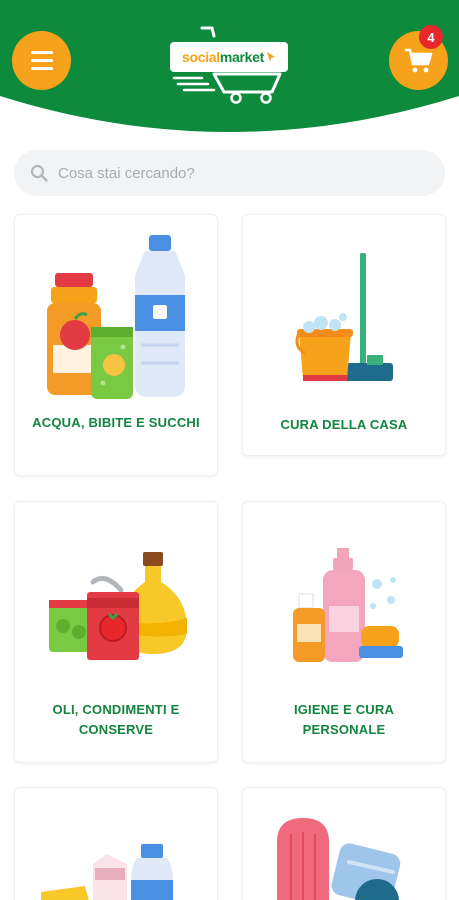 This screenshot has height=900, width=459. What do you see at coordinates (116, 422) in the screenshot?
I see `category-label: ACQUA, BIBITE E SUCCHI` at bounding box center [116, 422].